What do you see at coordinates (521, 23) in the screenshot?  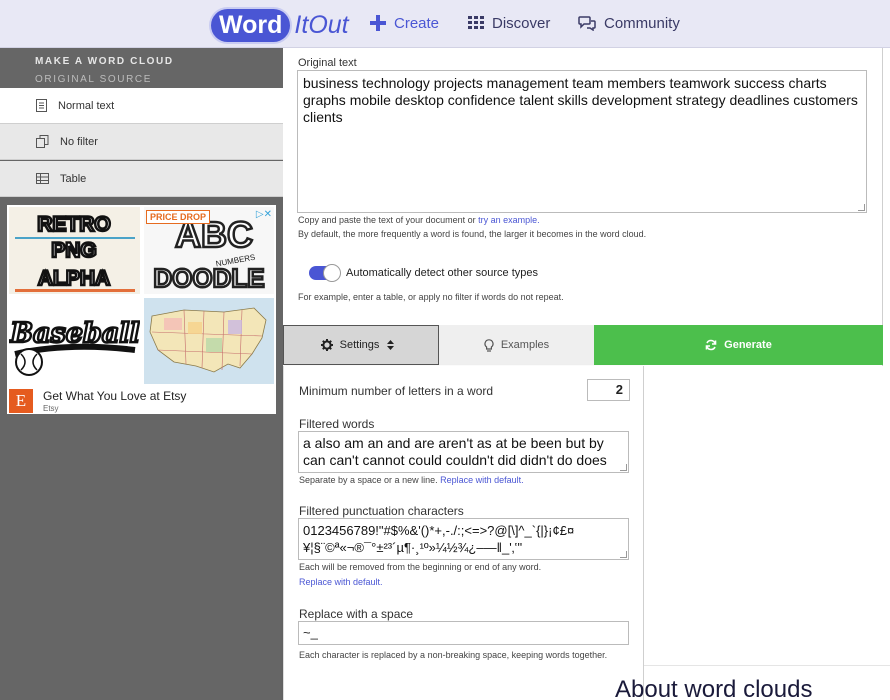 I see `nav-discover-label: Discover` at bounding box center [521, 23].